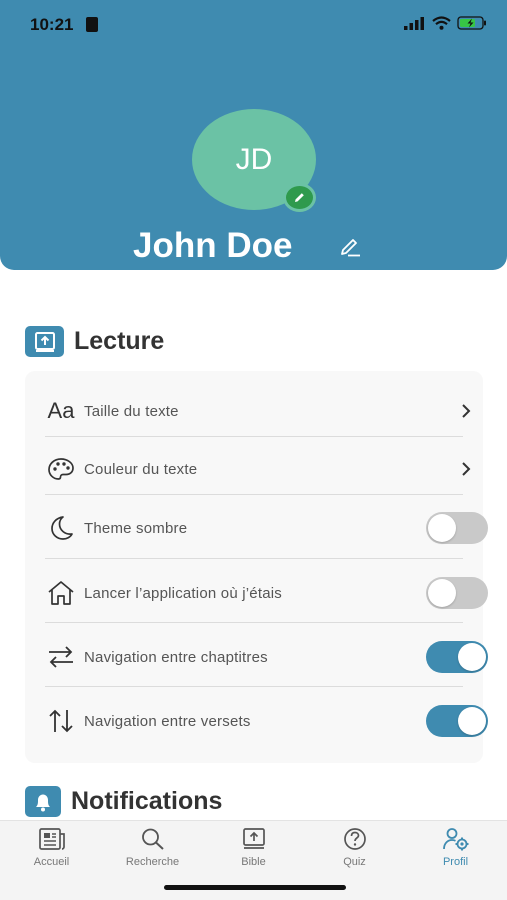  I want to click on setting-label: Navigation entre chaptitres, so click(176, 657).